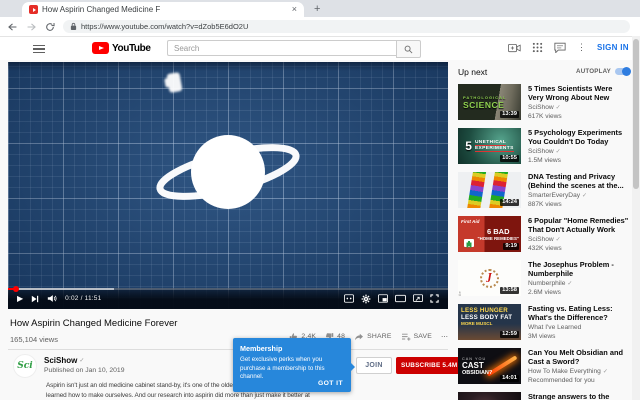 The width and height of the screenshot is (640, 400). What do you see at coordinates (444, 337) in the screenshot?
I see `more-actions-icon: ⋯` at bounding box center [444, 337].